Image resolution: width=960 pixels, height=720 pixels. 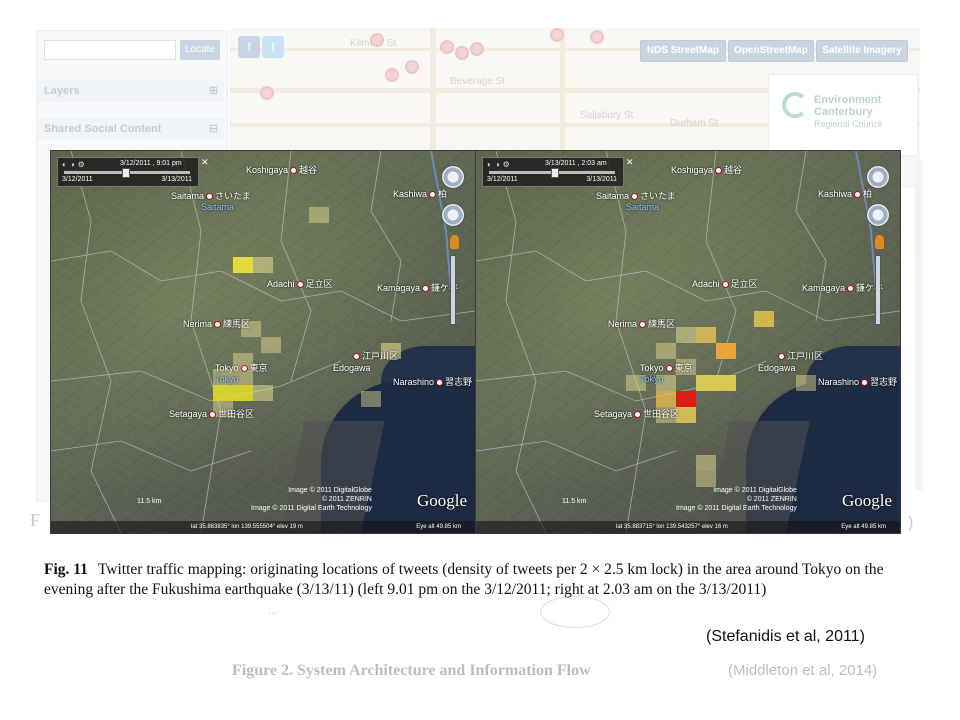 What do you see at coordinates (686, 399) in the screenshot?
I see `density-cell-peak` at bounding box center [686, 399].